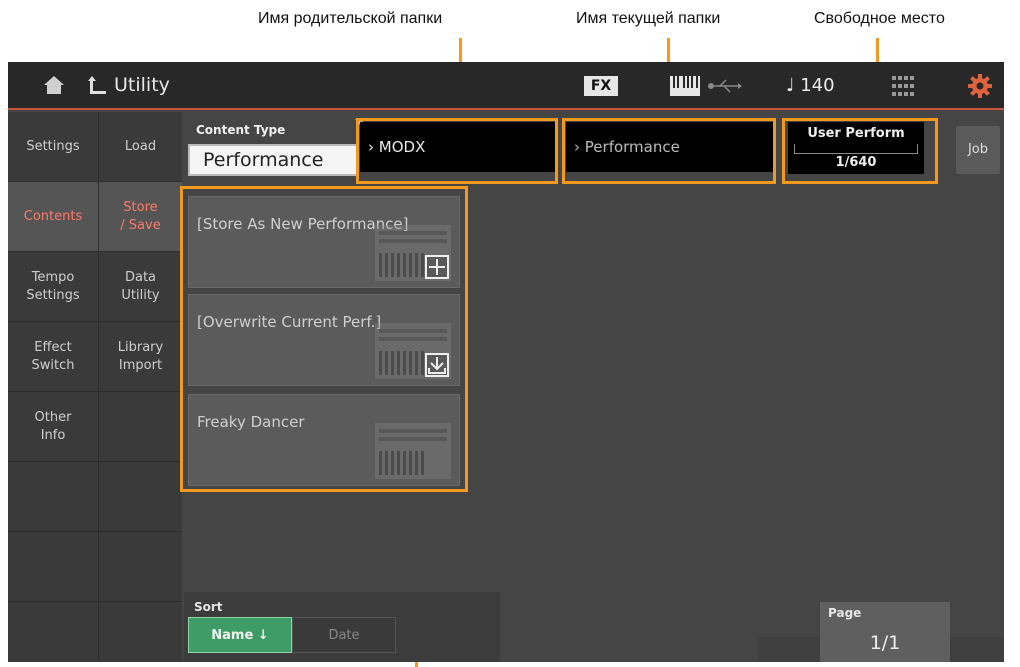 Image resolution: width=1020 pixels, height=667 pixels. I want to click on content-type-label: Content Type, so click(241, 130).